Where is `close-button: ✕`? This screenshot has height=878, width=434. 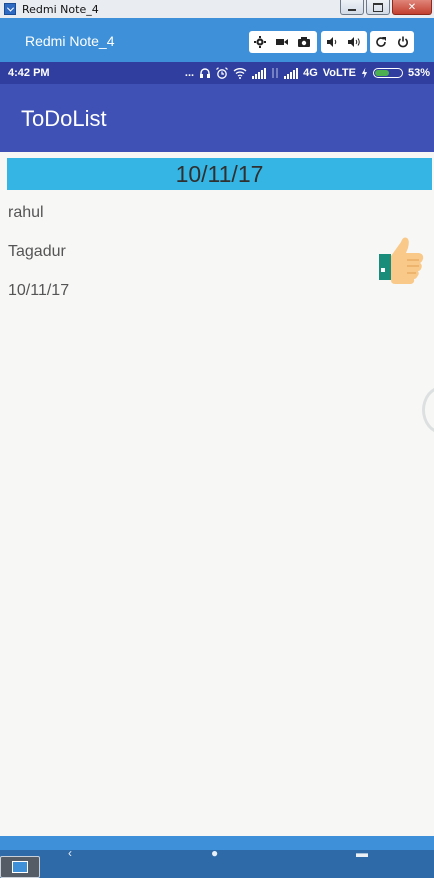 close-button: ✕ is located at coordinates (412, 7).